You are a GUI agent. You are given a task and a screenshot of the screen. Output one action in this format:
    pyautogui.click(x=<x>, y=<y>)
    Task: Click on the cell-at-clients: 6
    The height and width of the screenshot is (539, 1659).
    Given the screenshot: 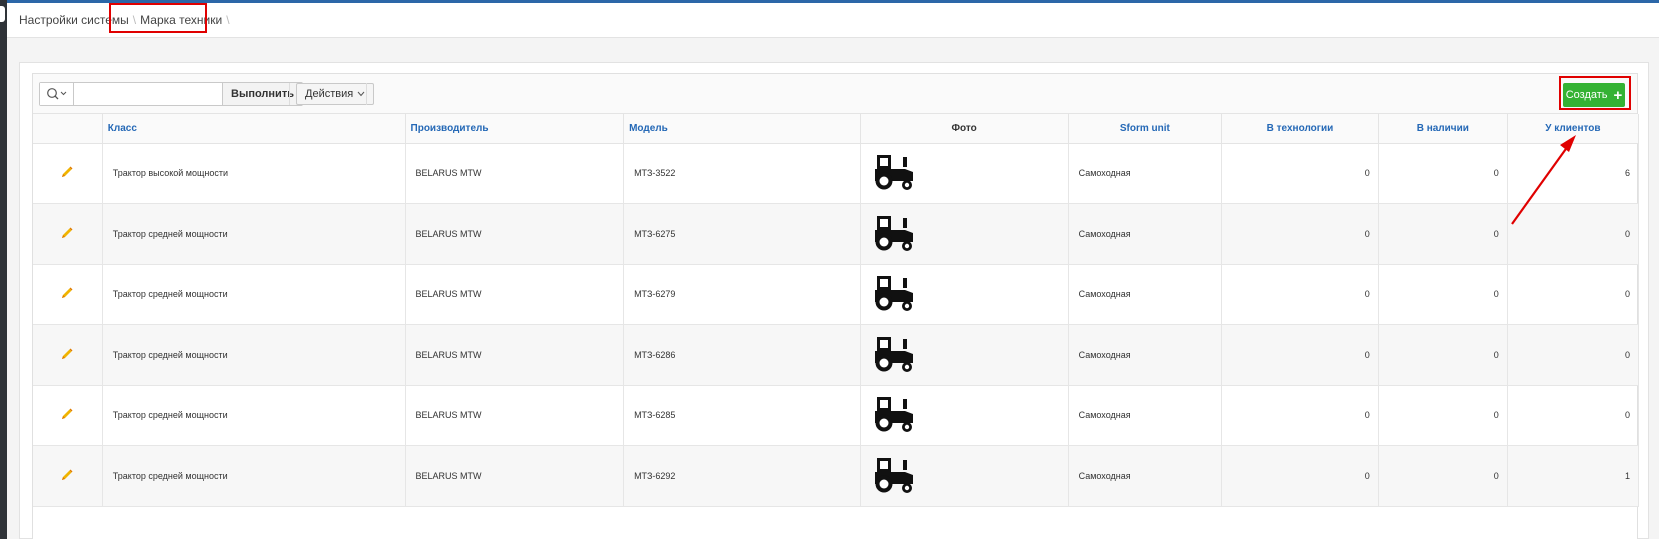 What is the action you would take?
    pyautogui.click(x=1573, y=173)
    